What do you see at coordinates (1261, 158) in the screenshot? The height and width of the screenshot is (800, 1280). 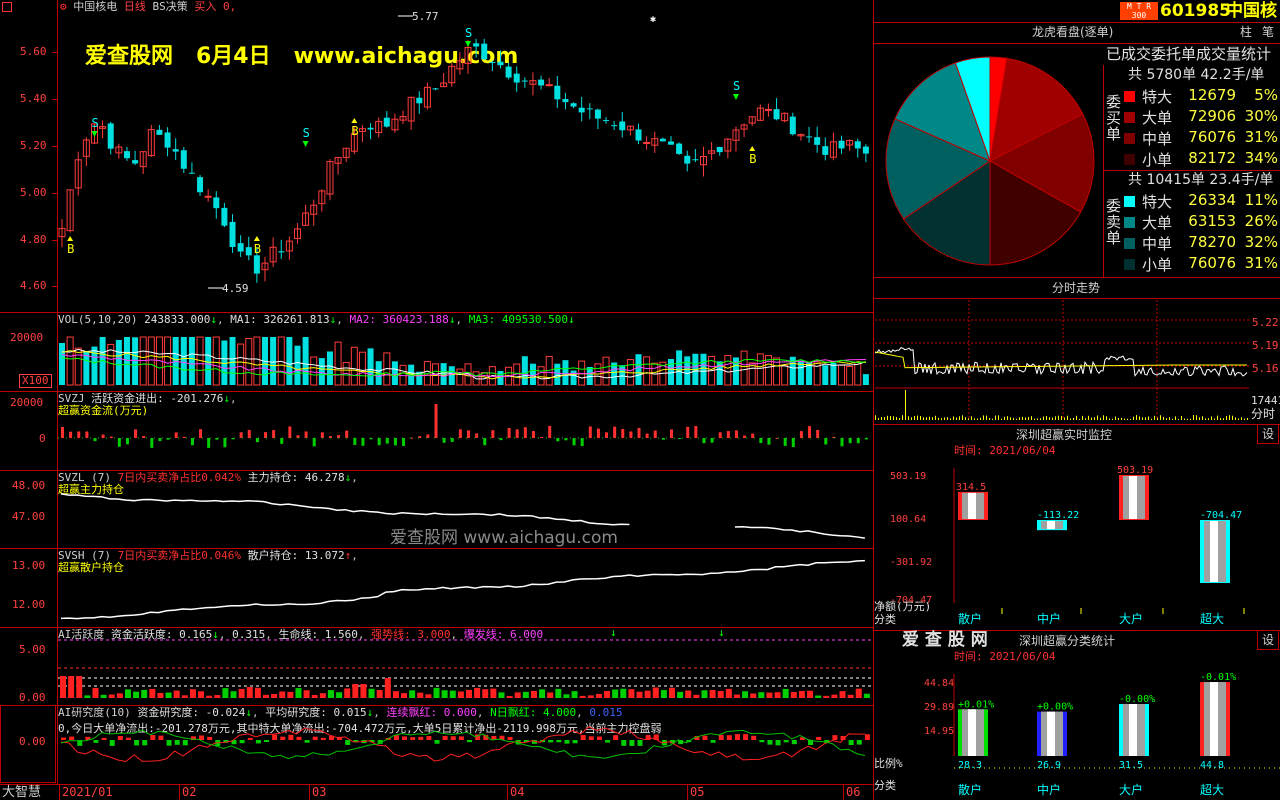 I see `order-size-pct: 34%` at bounding box center [1261, 158].